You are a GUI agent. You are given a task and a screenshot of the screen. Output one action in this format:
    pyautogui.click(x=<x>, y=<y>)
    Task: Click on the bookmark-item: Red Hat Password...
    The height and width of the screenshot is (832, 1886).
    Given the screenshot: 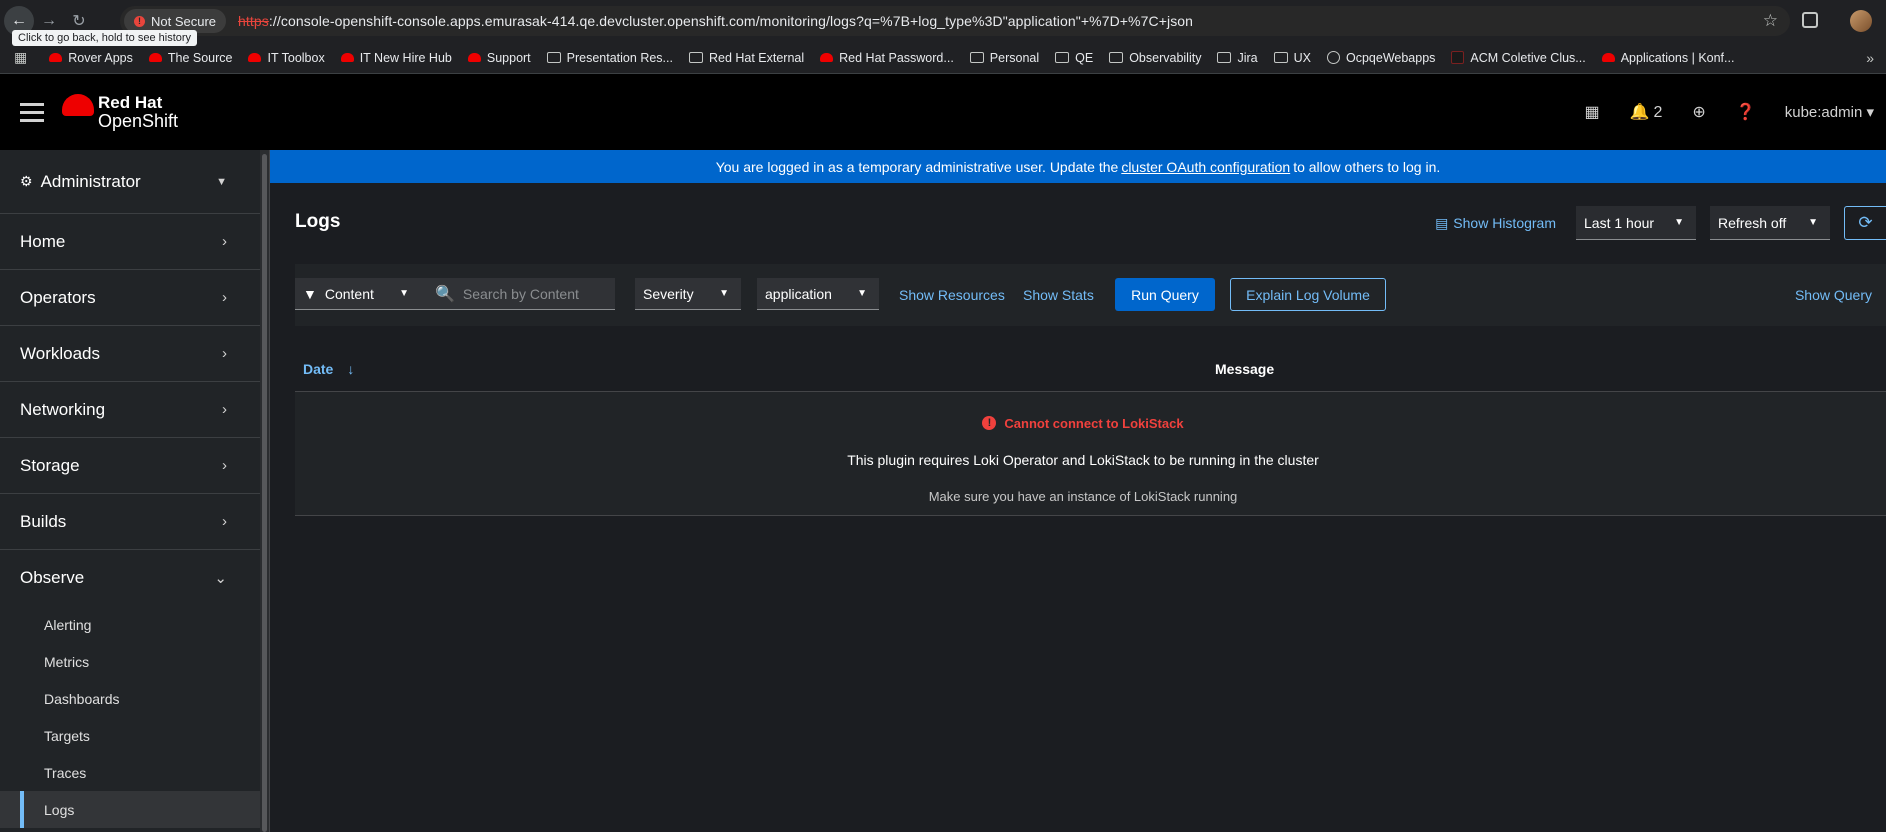 What is the action you would take?
    pyautogui.click(x=887, y=58)
    